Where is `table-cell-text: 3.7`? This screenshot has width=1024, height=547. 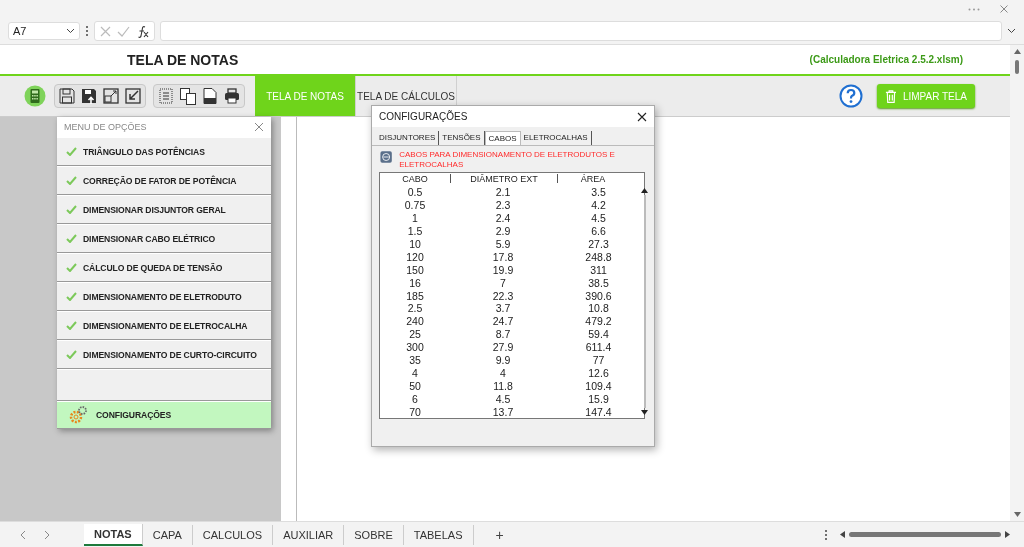
table-cell-text: 3.7 is located at coordinates (503, 308).